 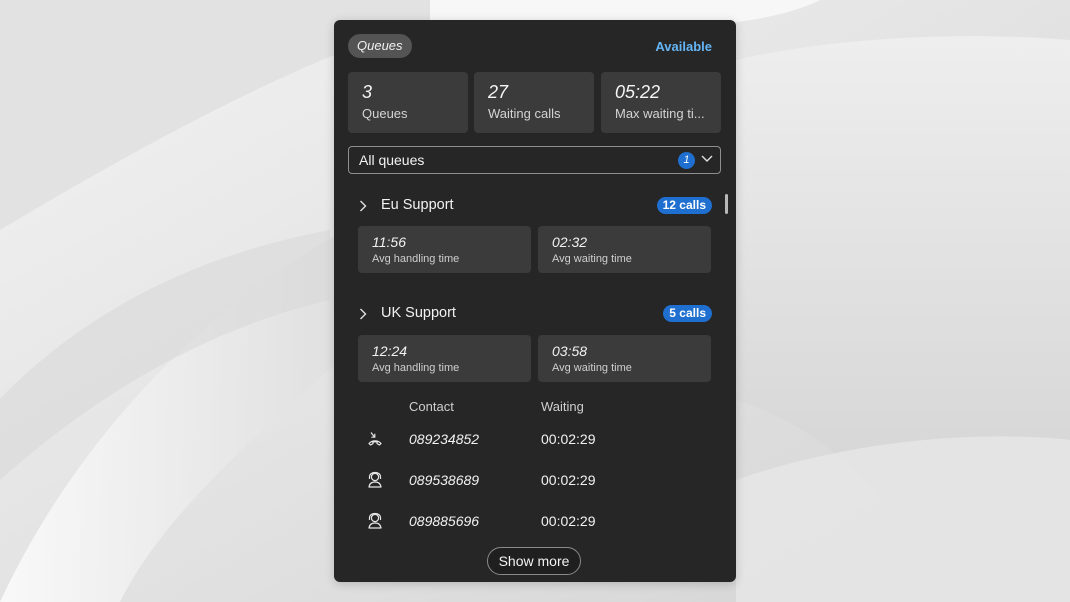 I want to click on metric-value: 11:56, so click(x=389, y=242).